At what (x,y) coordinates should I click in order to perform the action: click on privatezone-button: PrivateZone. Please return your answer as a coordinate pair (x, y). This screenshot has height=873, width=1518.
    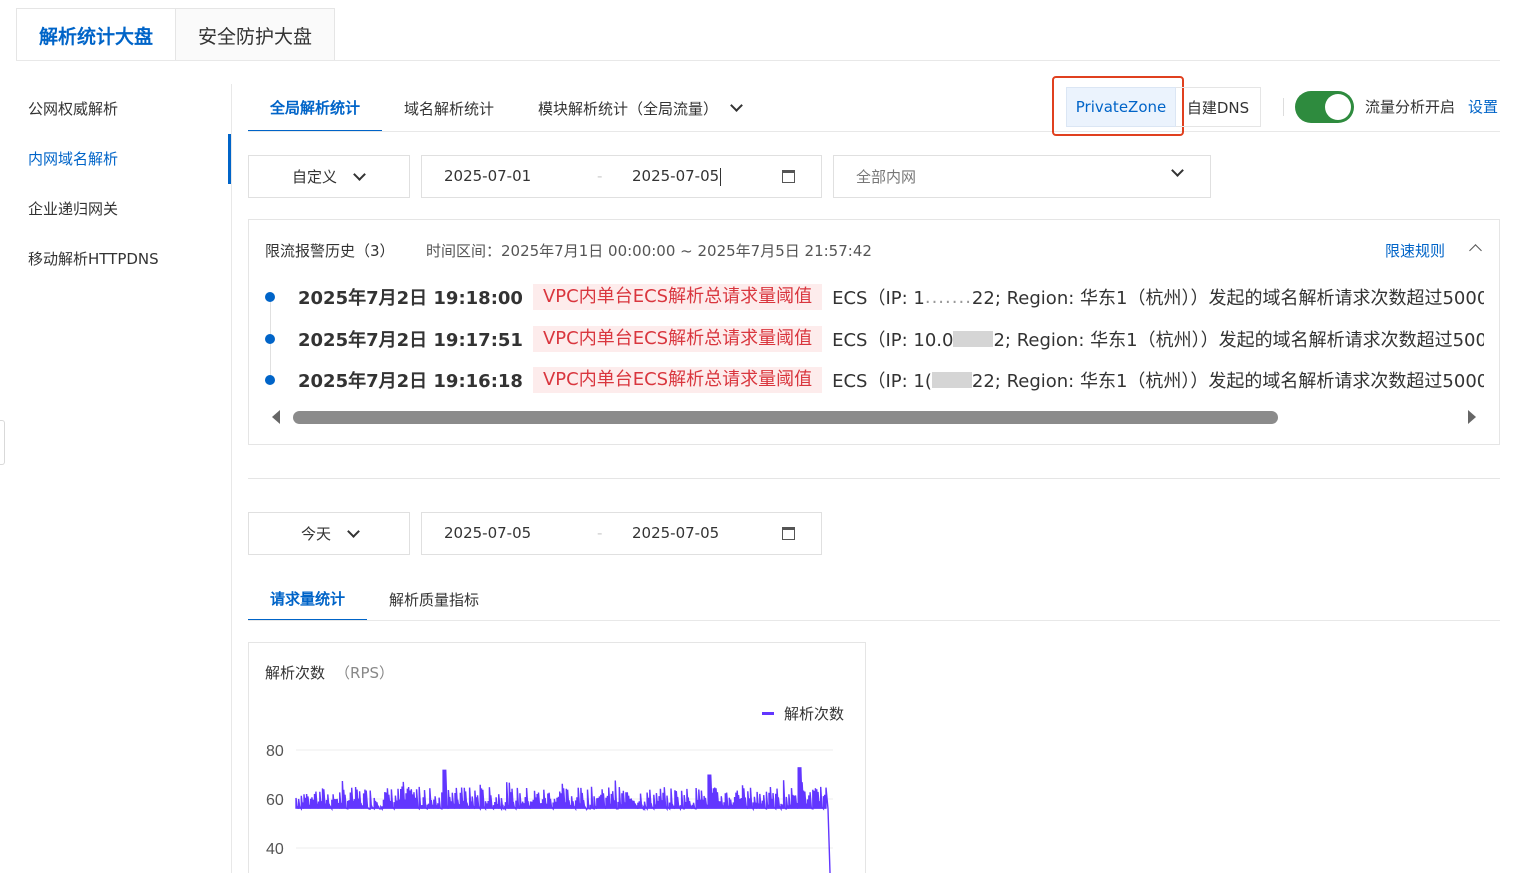
    Looking at the image, I should click on (1121, 107).